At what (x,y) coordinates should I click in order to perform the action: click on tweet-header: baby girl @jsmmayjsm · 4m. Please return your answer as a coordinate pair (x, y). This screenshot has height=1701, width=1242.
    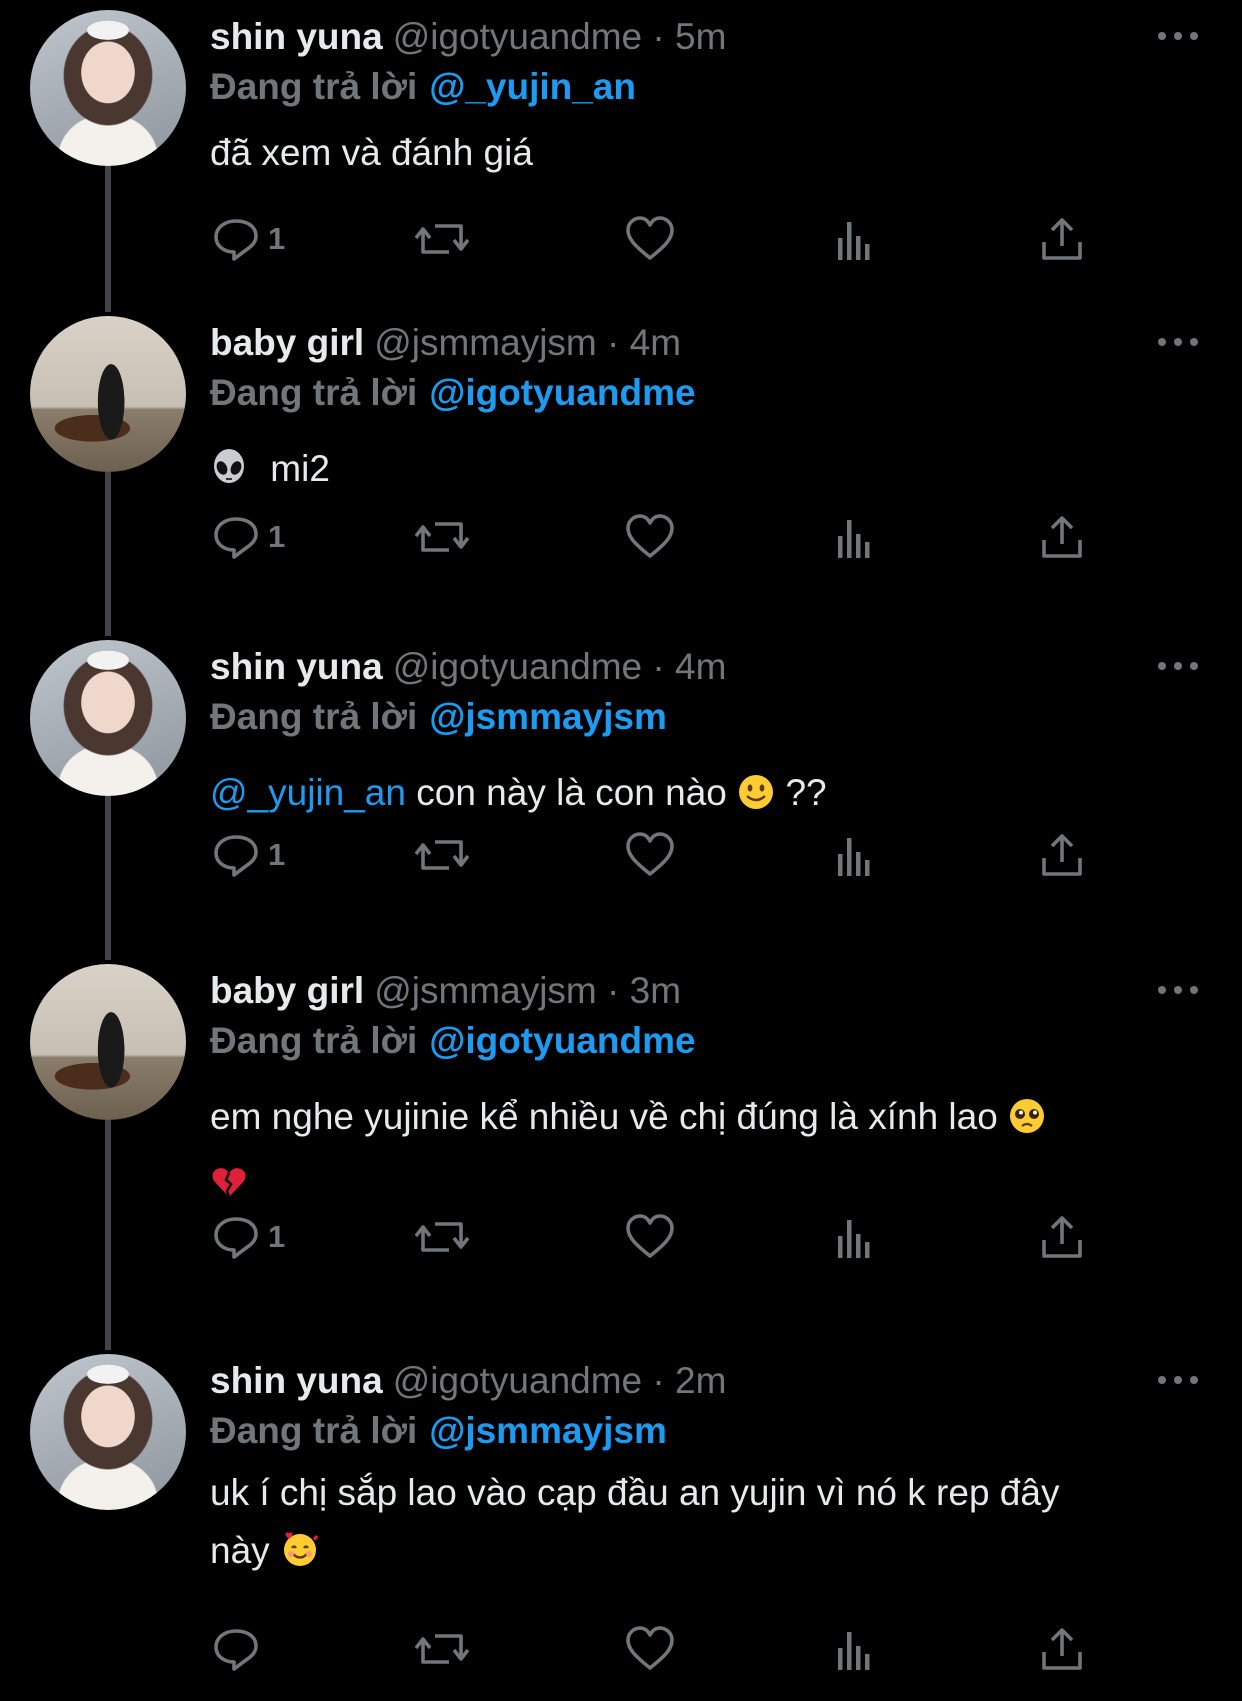
    Looking at the image, I should click on (445, 343).